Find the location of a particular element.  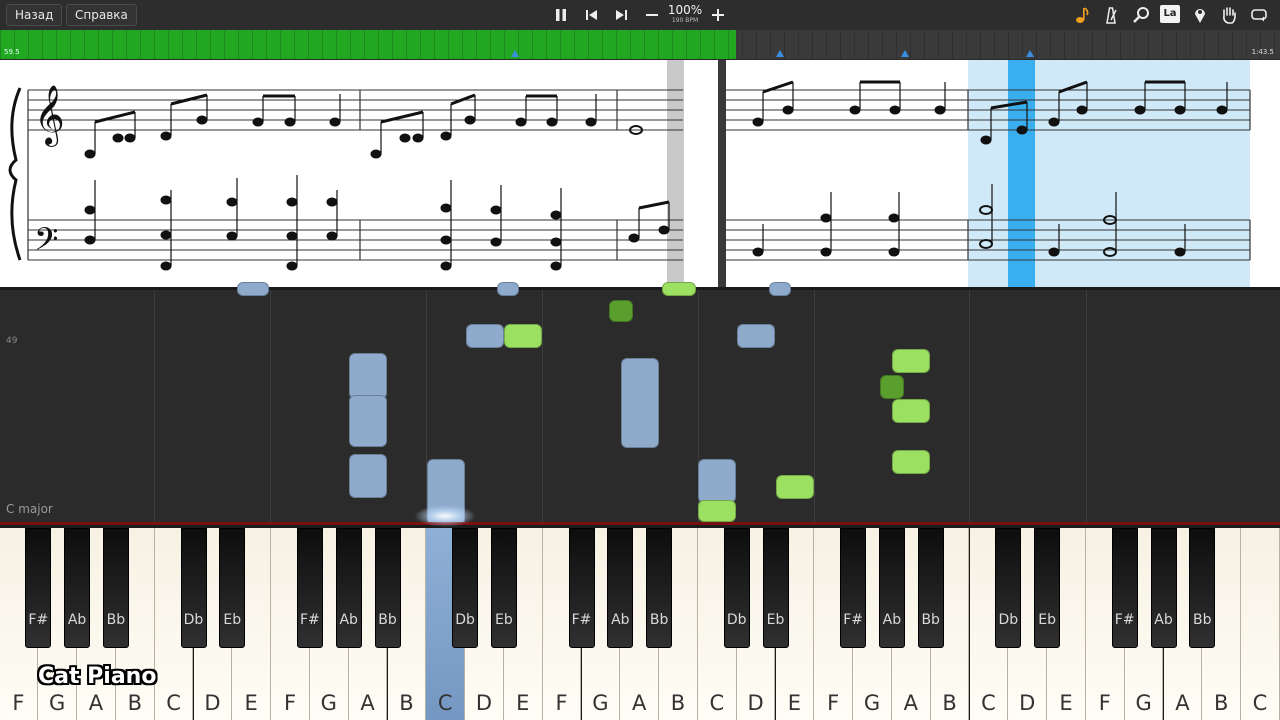

magnifier-icon is located at coordinates (1141, 15).